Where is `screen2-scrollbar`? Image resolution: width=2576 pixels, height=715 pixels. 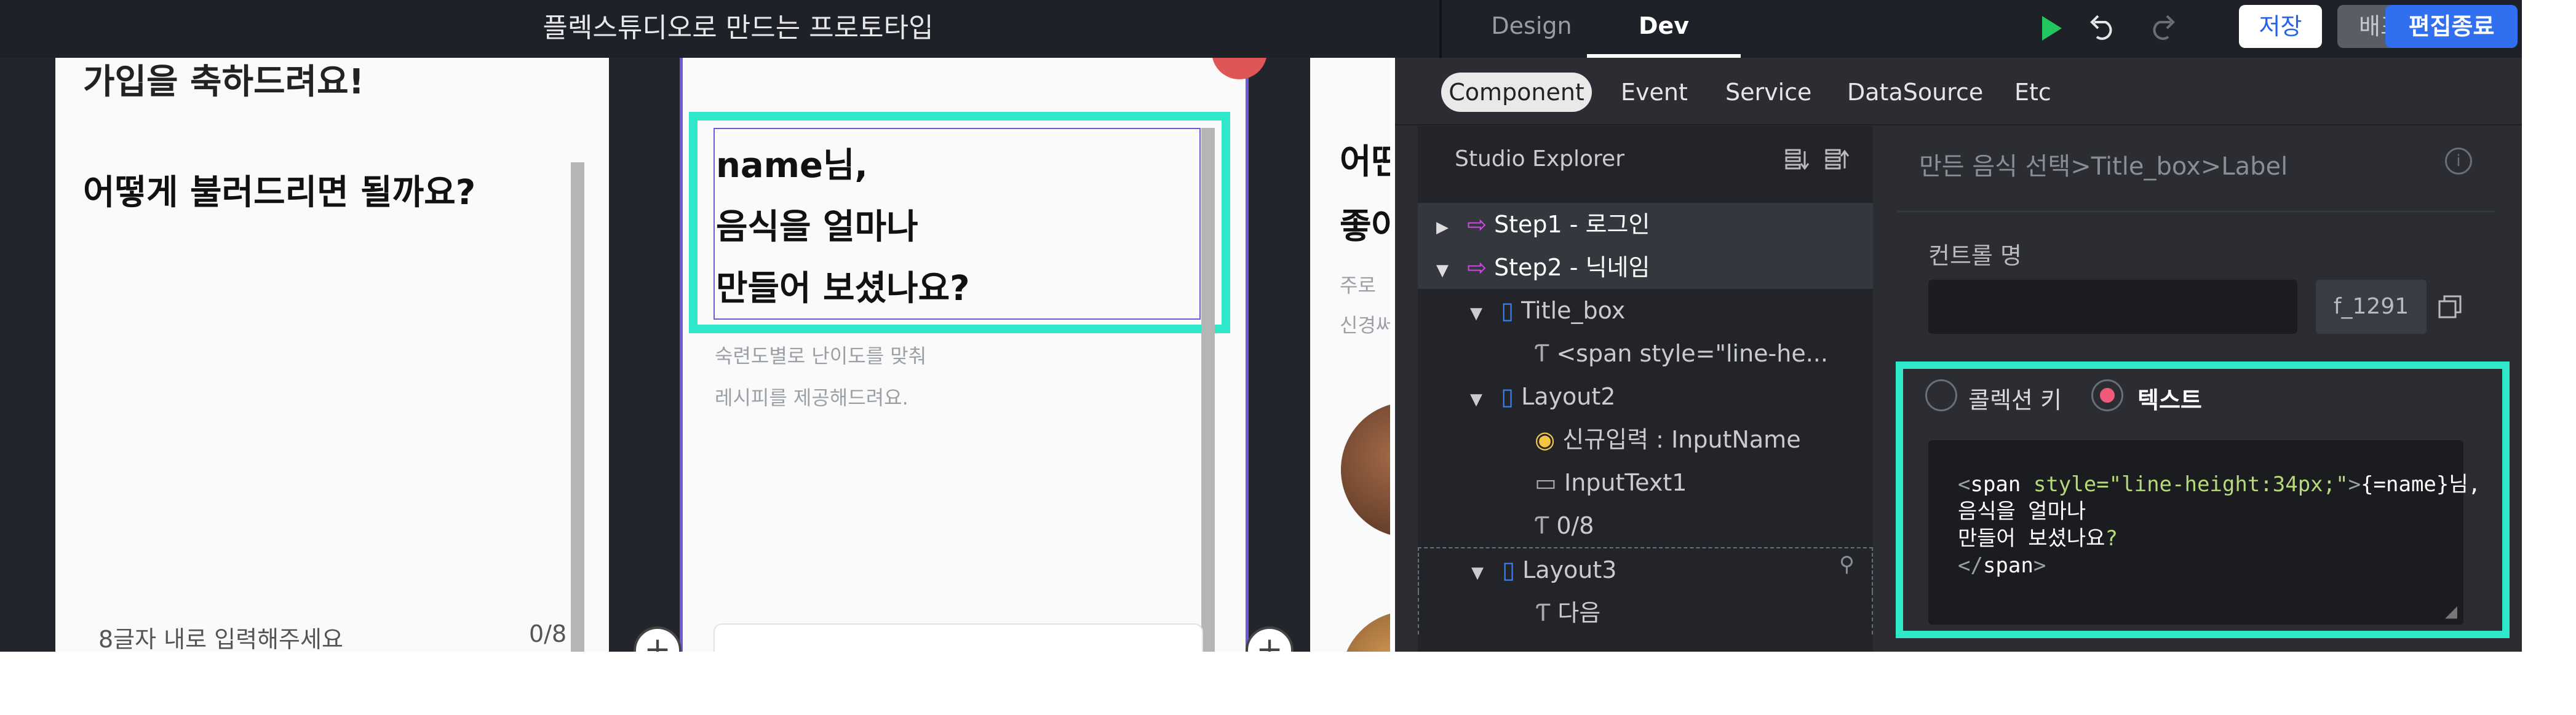
screen2-scrollbar is located at coordinates (1208, 390).